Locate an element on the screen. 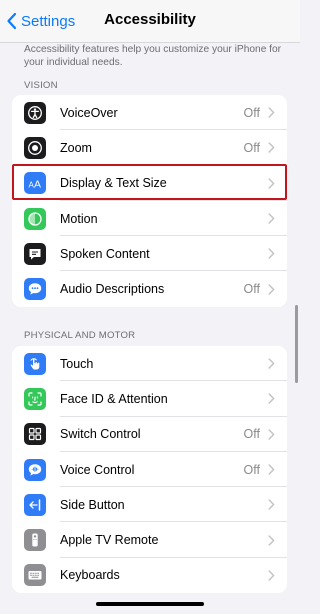 This screenshot has height=614, width=320. home-indicator is located at coordinates (150, 604).